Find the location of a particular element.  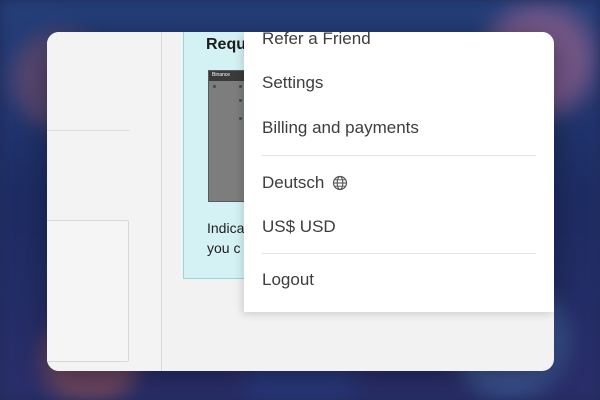

menu-item-settings: Settings is located at coordinates (292, 83).